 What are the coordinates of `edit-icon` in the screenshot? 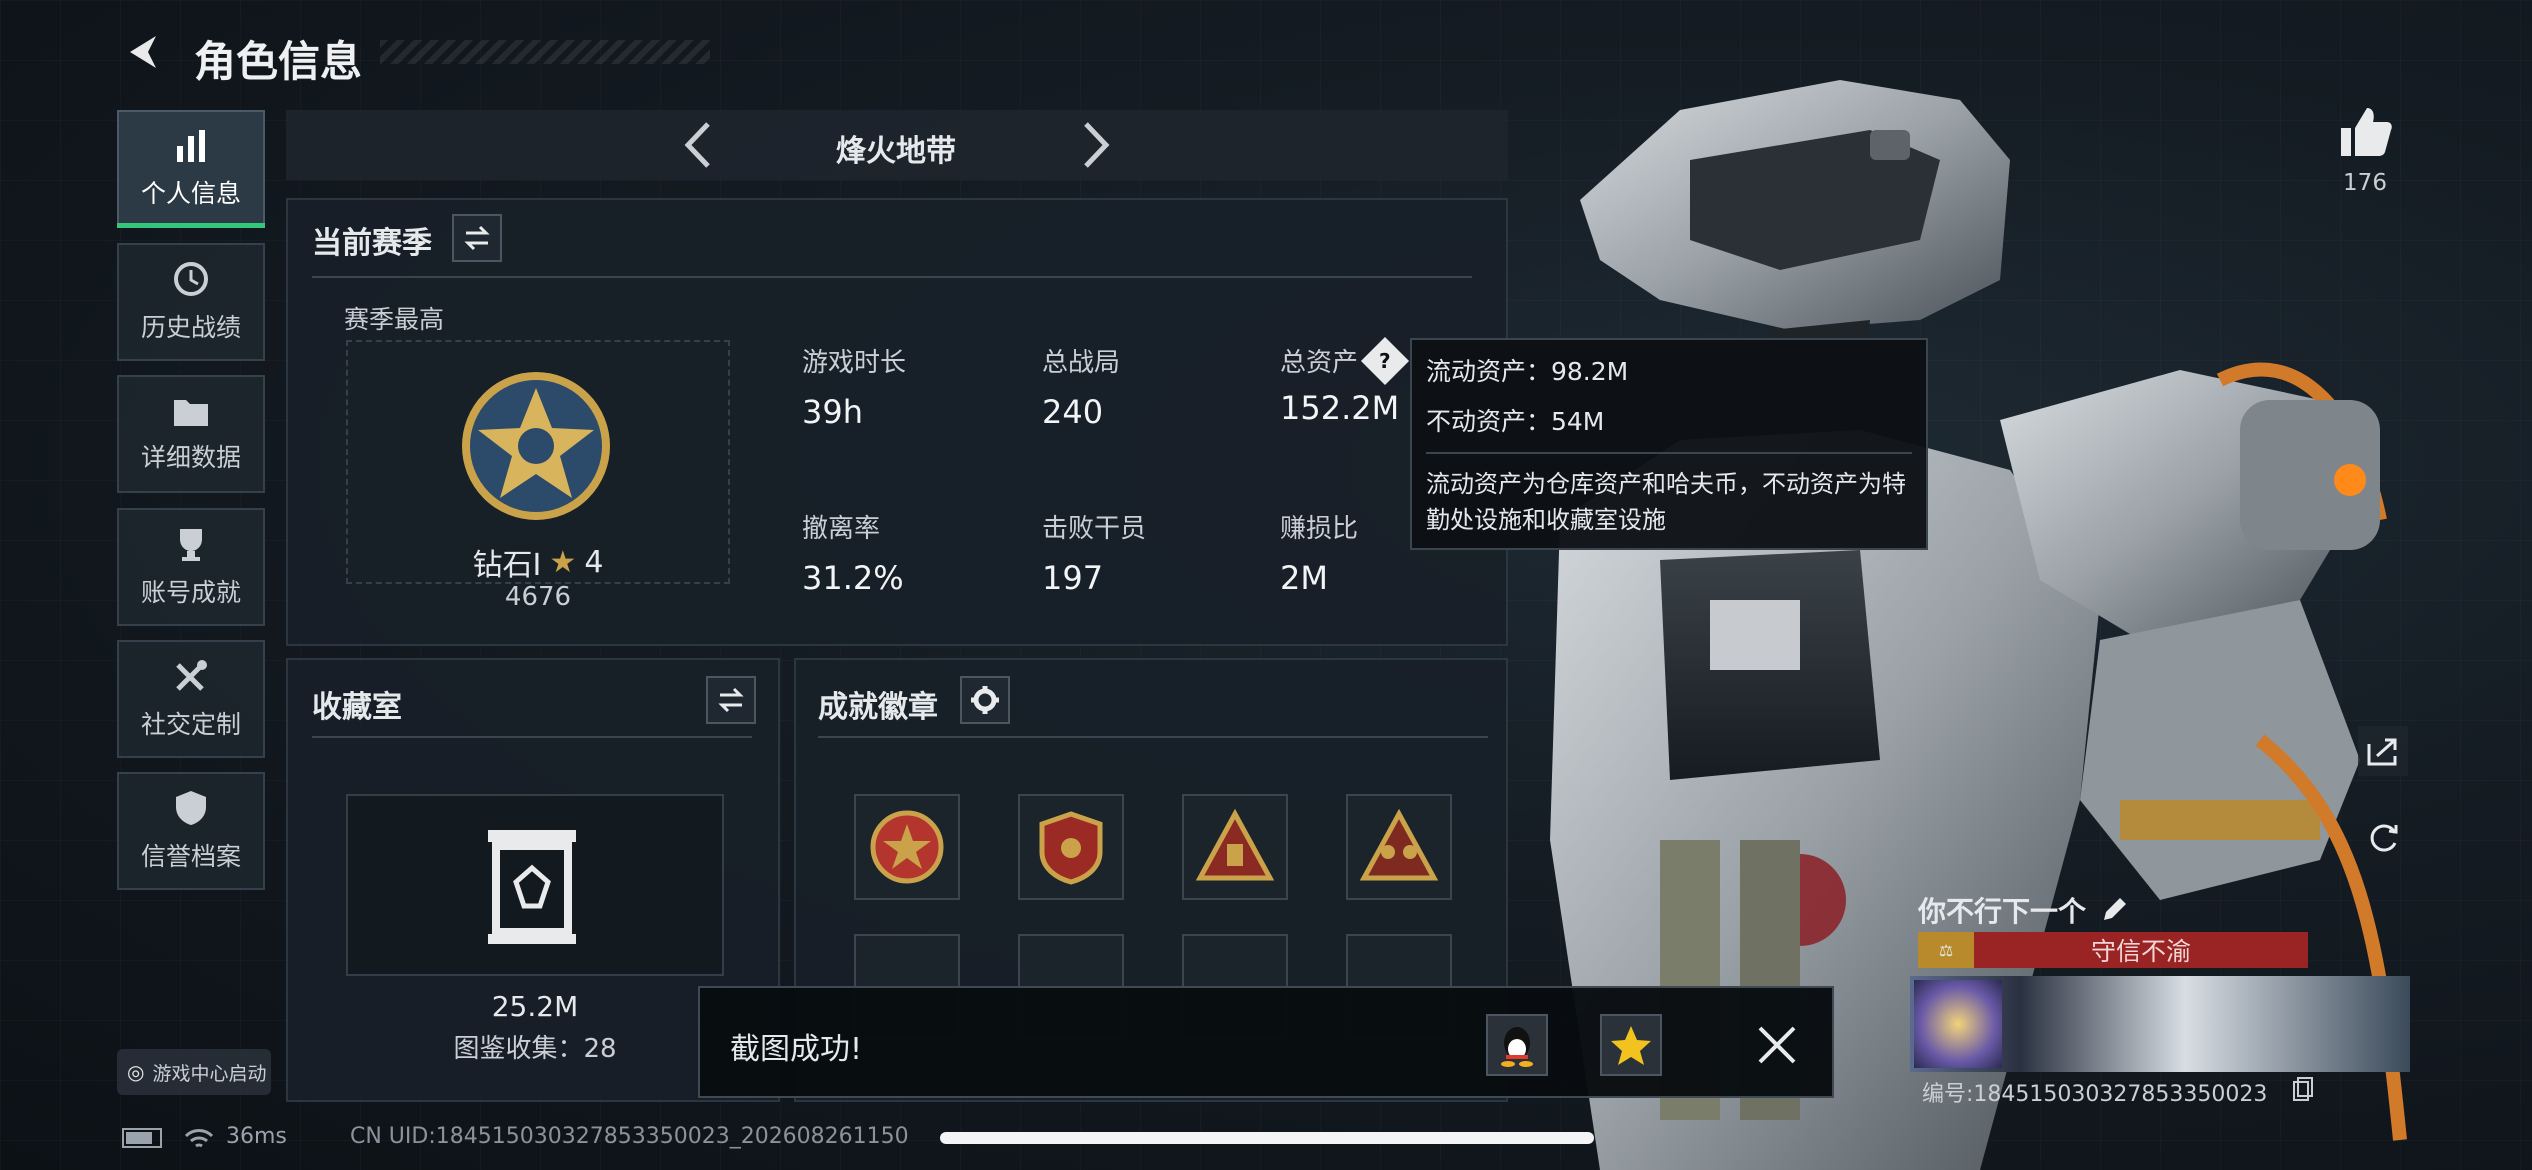 It's located at (2114, 910).